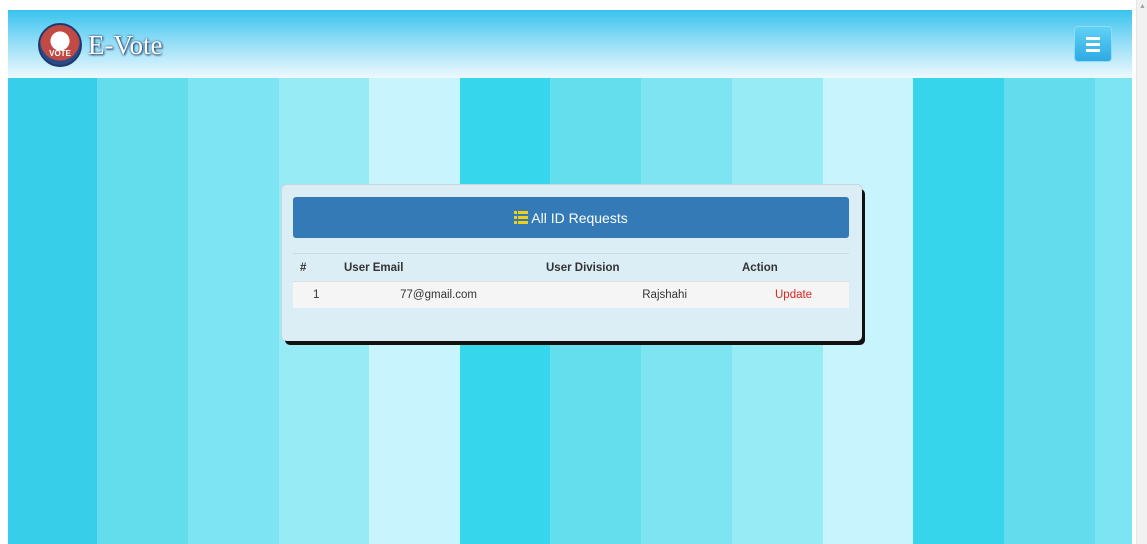 Image resolution: width=1147 pixels, height=544 pixels. I want to click on vote-logo: VOTE, so click(60, 45).